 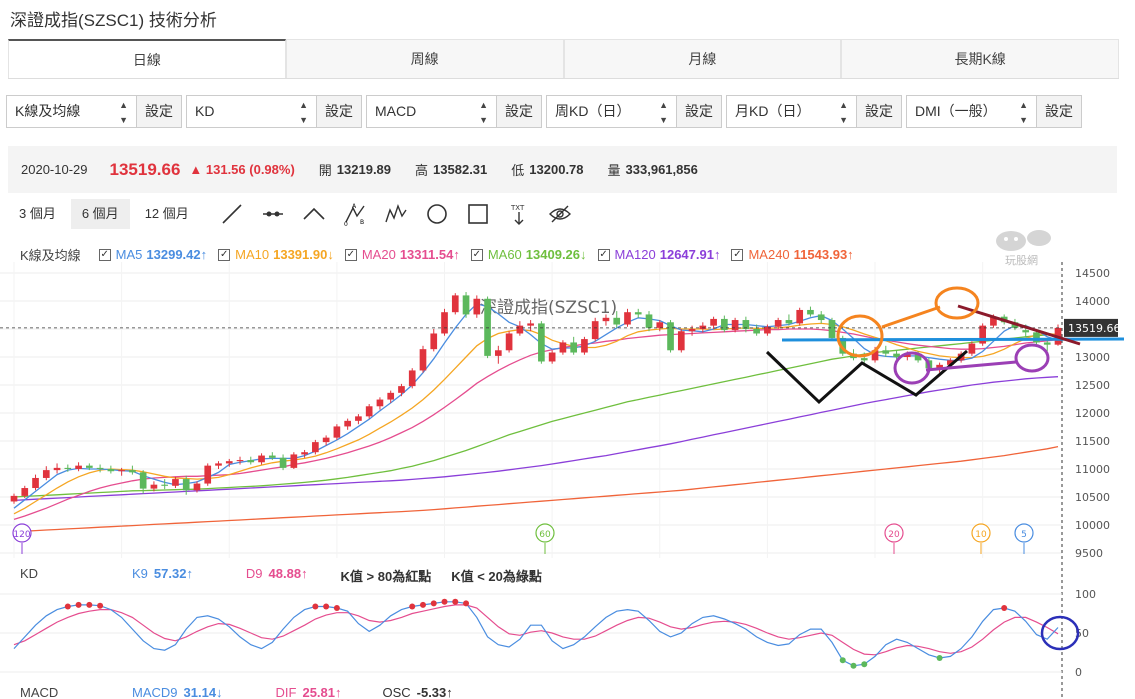 I want to click on macd-legend: MACD MACD9 31.14↓ DIF 25.81↑ OSC -5.33↑, so click(x=236, y=692).